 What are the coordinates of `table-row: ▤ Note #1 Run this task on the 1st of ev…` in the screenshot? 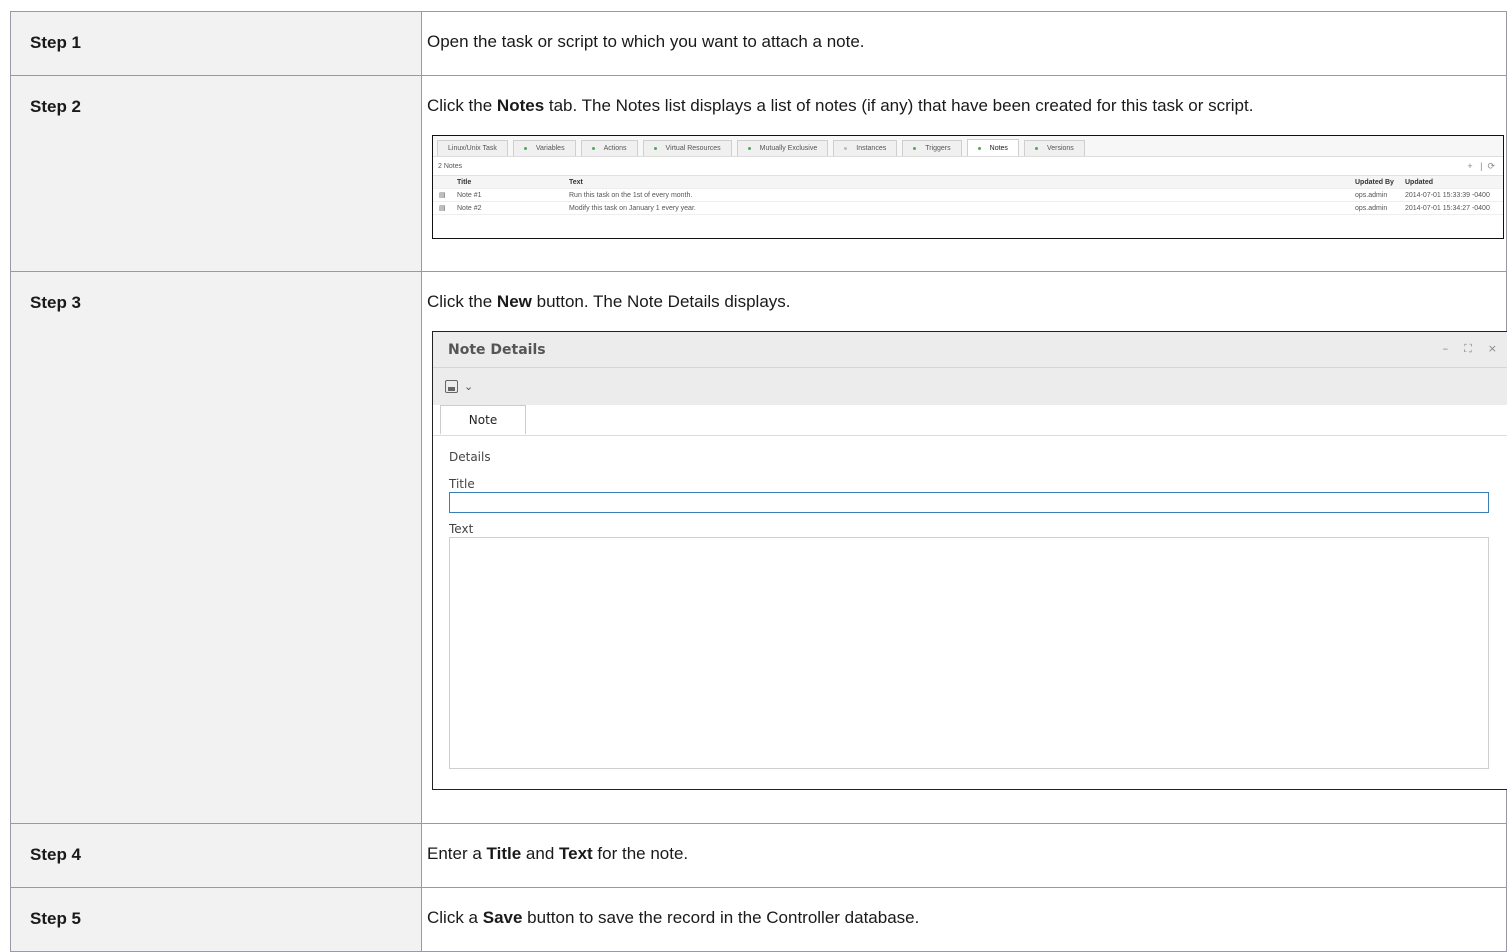 It's located at (968, 195).